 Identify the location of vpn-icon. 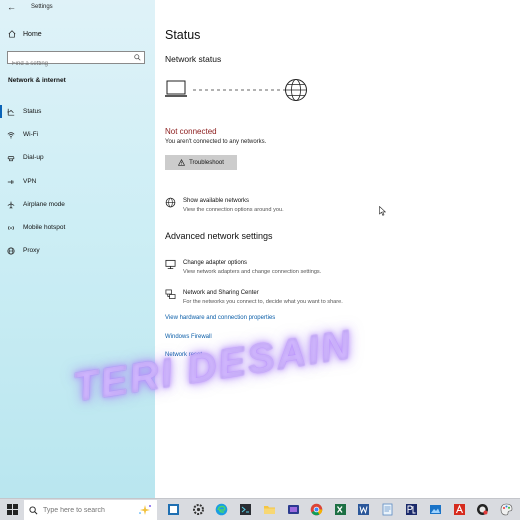
(10, 181).